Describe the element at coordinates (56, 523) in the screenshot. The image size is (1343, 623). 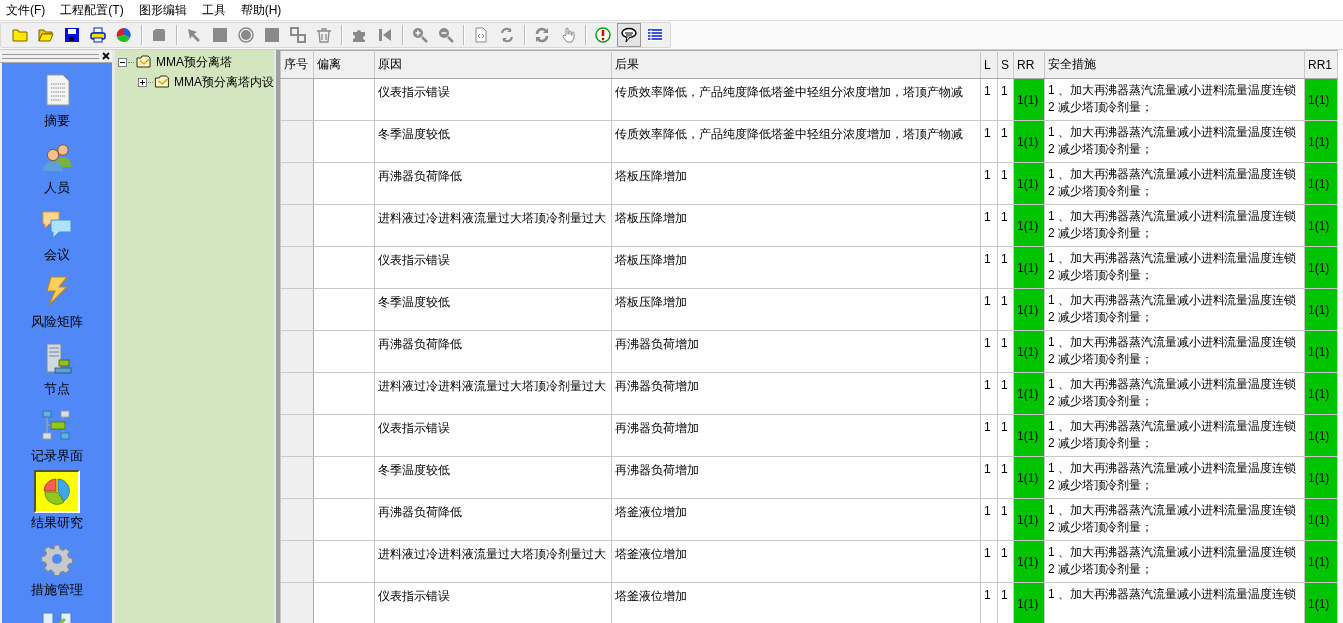
I see `nav-label: 结果研究` at that location.